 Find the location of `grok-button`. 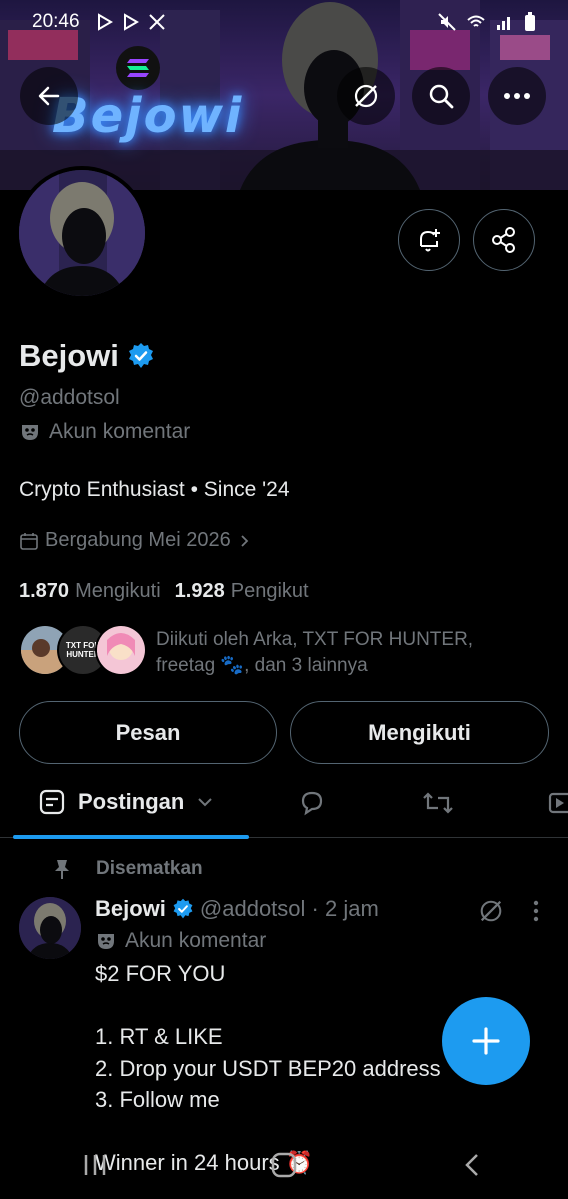

grok-button is located at coordinates (366, 96).